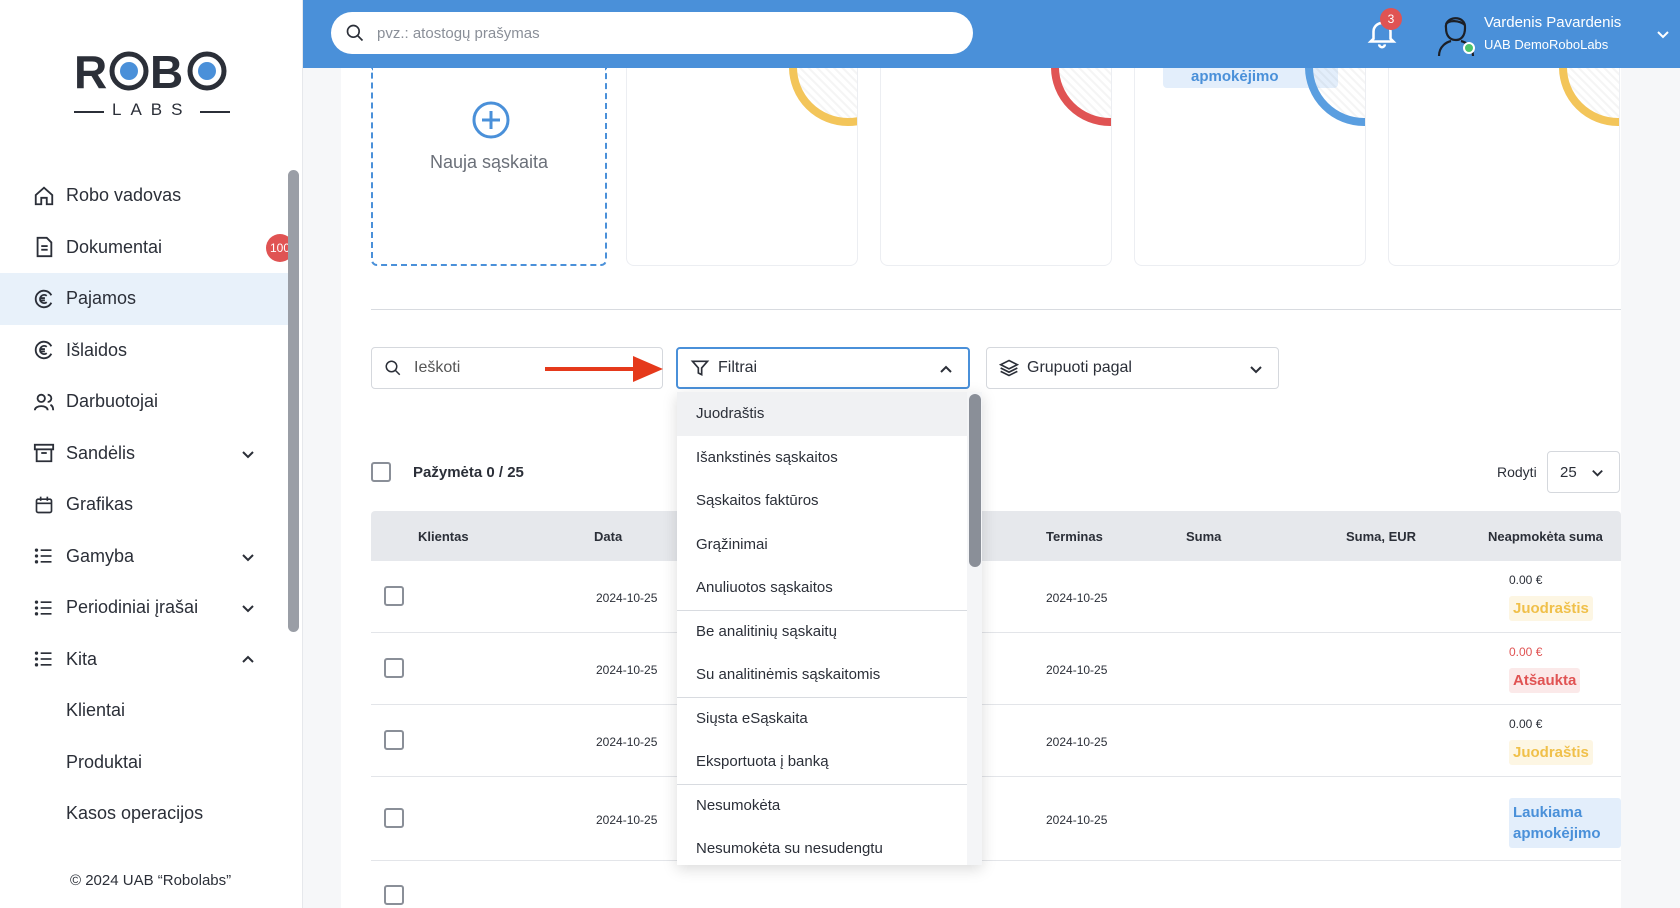 This screenshot has height=908, width=1680. What do you see at coordinates (145, 660) in the screenshot?
I see `sidebar-item-kita: Kita` at bounding box center [145, 660].